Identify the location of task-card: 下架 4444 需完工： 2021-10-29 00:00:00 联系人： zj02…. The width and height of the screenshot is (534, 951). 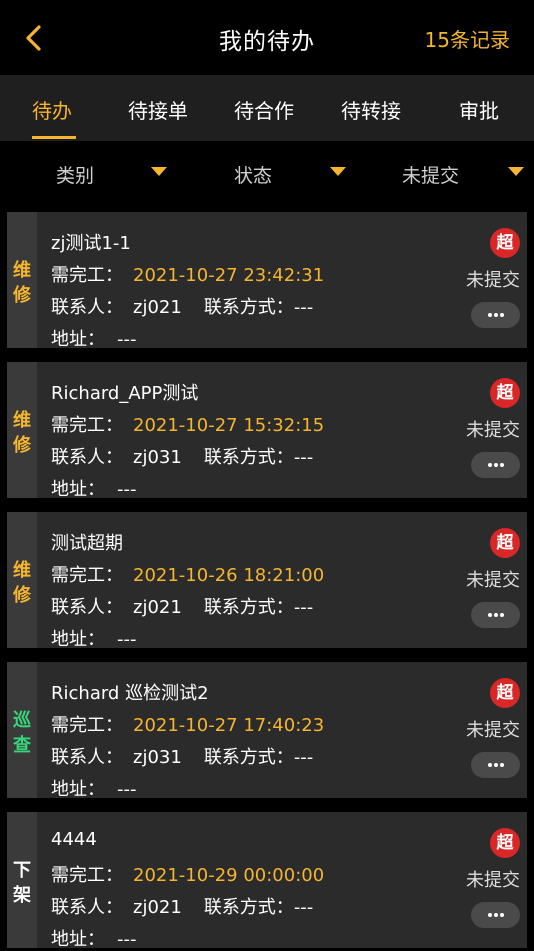
(267, 881).